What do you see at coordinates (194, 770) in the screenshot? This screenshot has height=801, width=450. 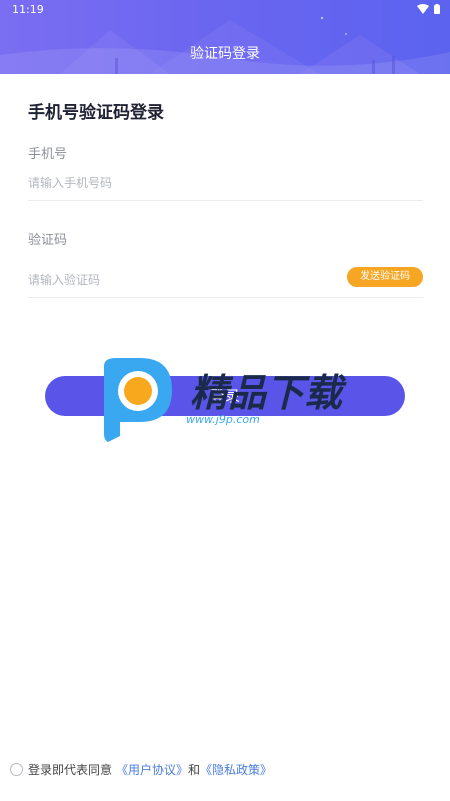 I see `agreement-conjunction: 和` at bounding box center [194, 770].